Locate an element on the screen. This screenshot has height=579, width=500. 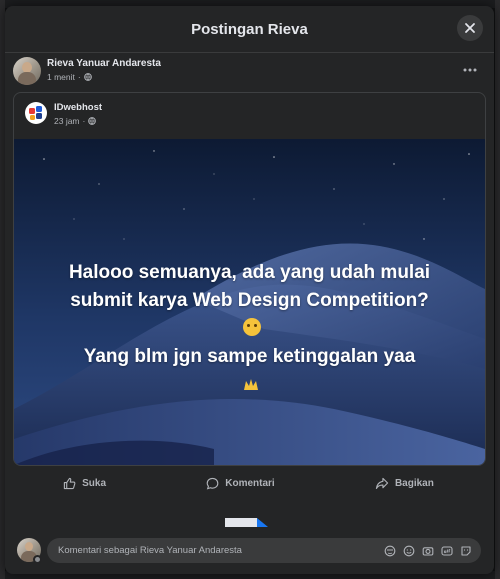
sticker-icon is located at coordinates (466, 550).